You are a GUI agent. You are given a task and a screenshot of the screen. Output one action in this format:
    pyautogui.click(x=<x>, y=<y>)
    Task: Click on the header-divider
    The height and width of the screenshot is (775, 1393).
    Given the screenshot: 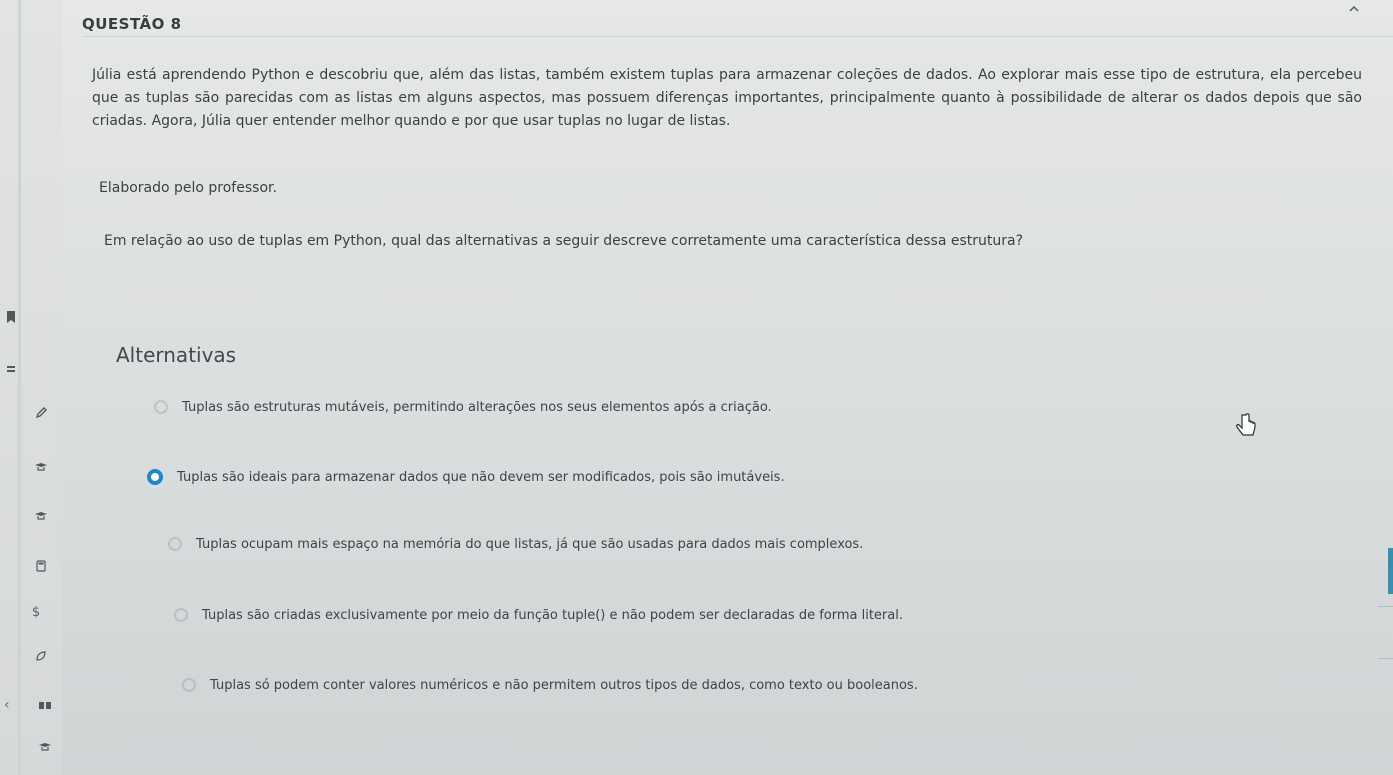 What is the action you would take?
    pyautogui.click(x=737, y=36)
    